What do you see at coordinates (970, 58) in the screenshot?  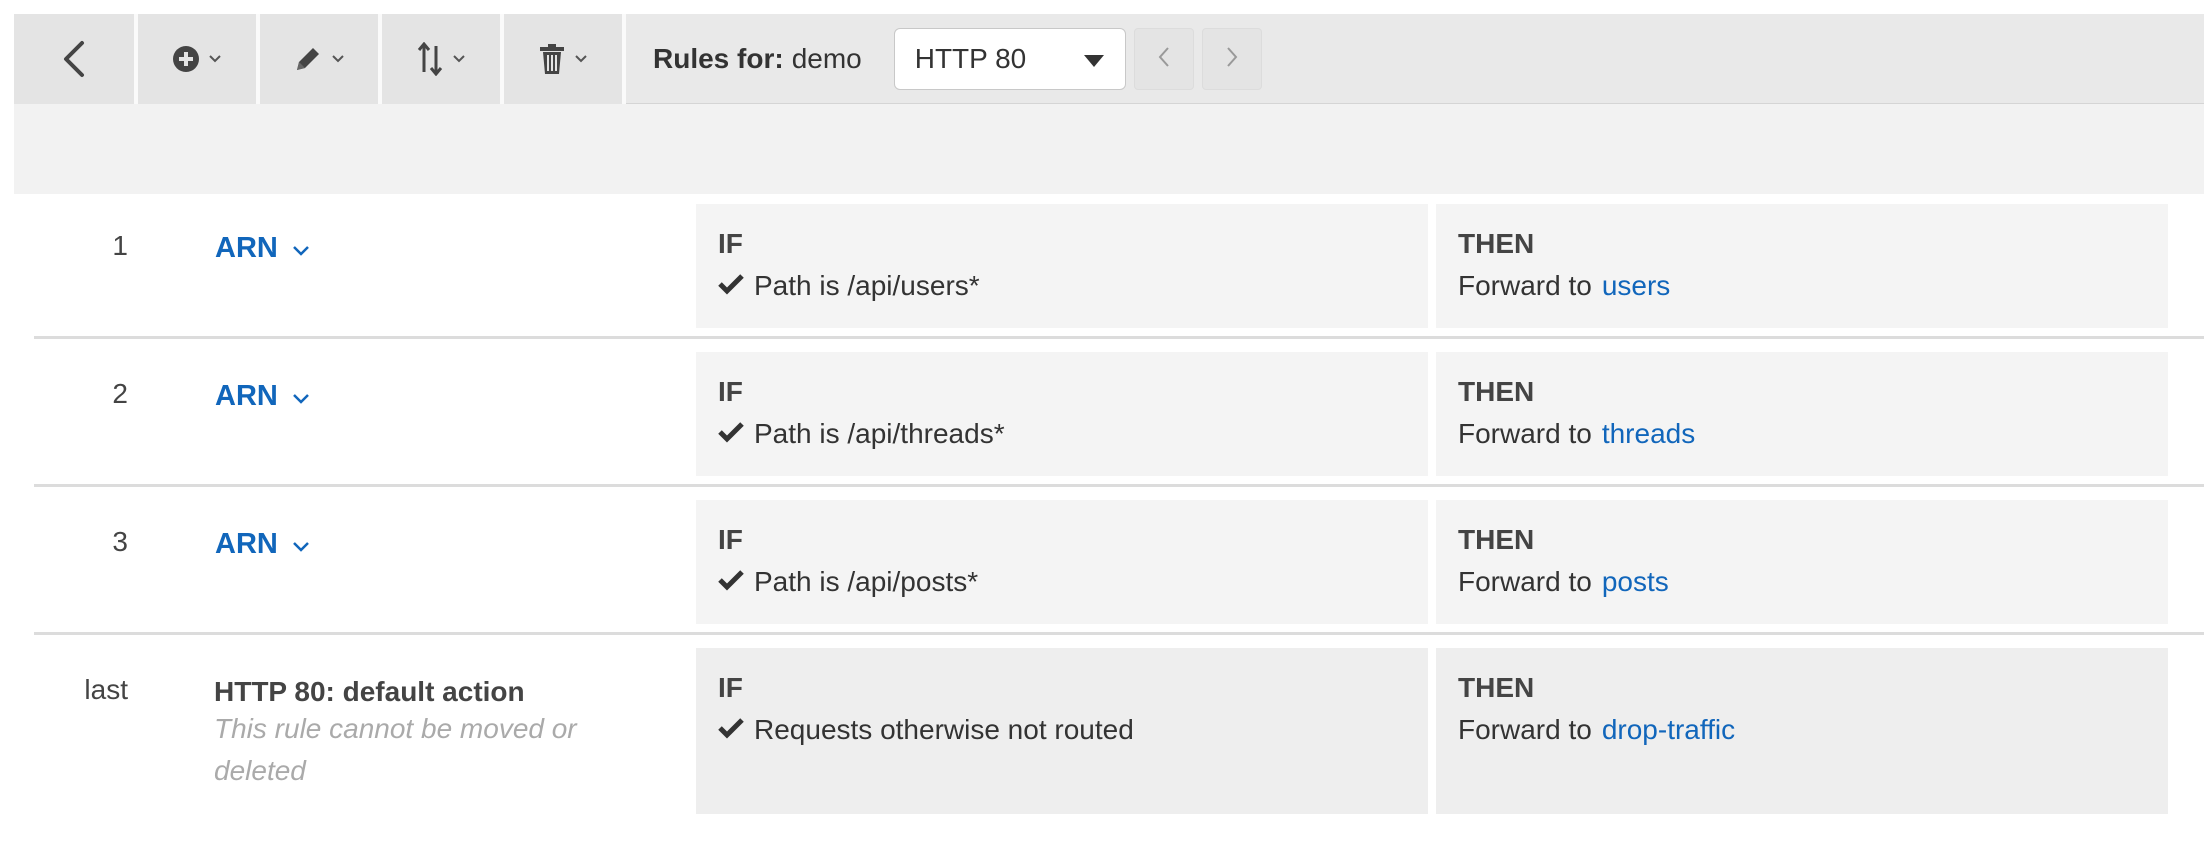 I see `listener-selected-value: HTTP 80` at bounding box center [970, 58].